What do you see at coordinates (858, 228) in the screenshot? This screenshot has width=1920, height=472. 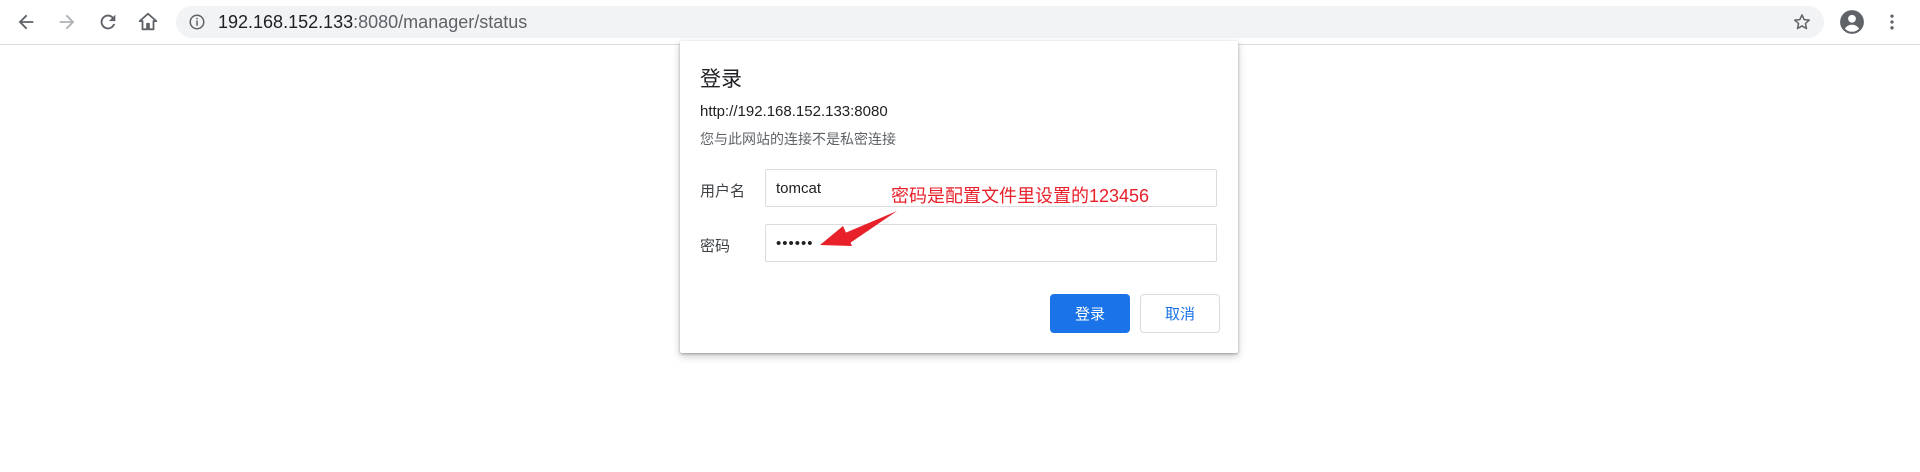 I see `annotation-arrow` at bounding box center [858, 228].